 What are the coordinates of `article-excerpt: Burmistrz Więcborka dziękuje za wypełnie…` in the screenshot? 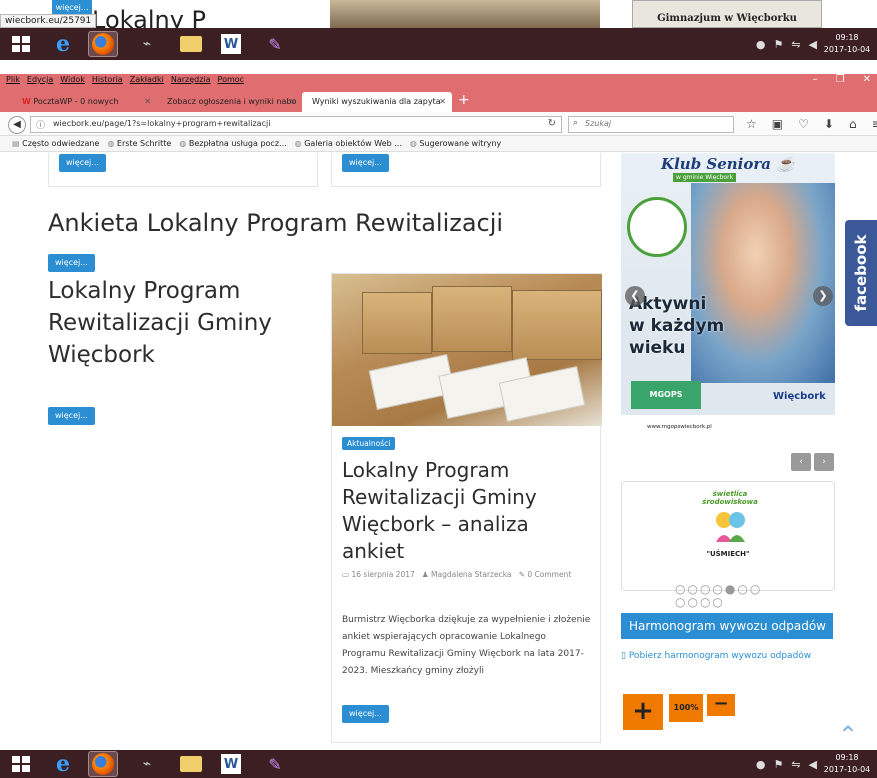 It's located at (466, 645).